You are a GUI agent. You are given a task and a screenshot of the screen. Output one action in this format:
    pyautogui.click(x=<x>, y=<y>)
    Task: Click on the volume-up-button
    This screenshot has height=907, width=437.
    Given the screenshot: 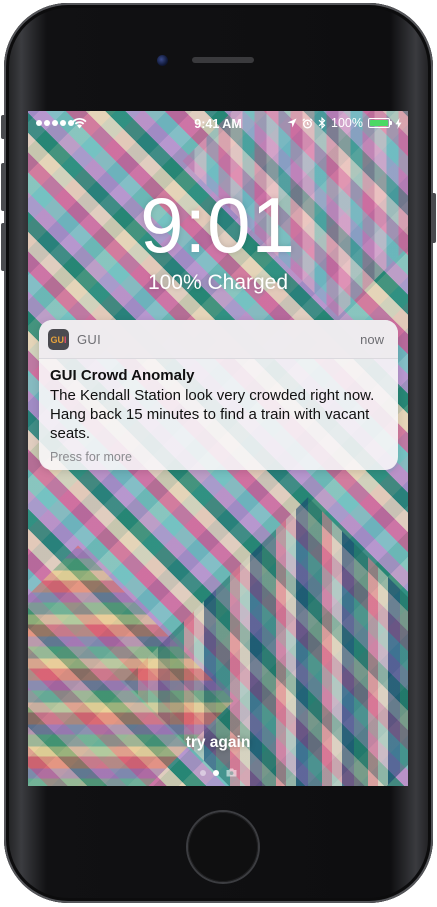 What is the action you would take?
    pyautogui.click(x=3, y=187)
    